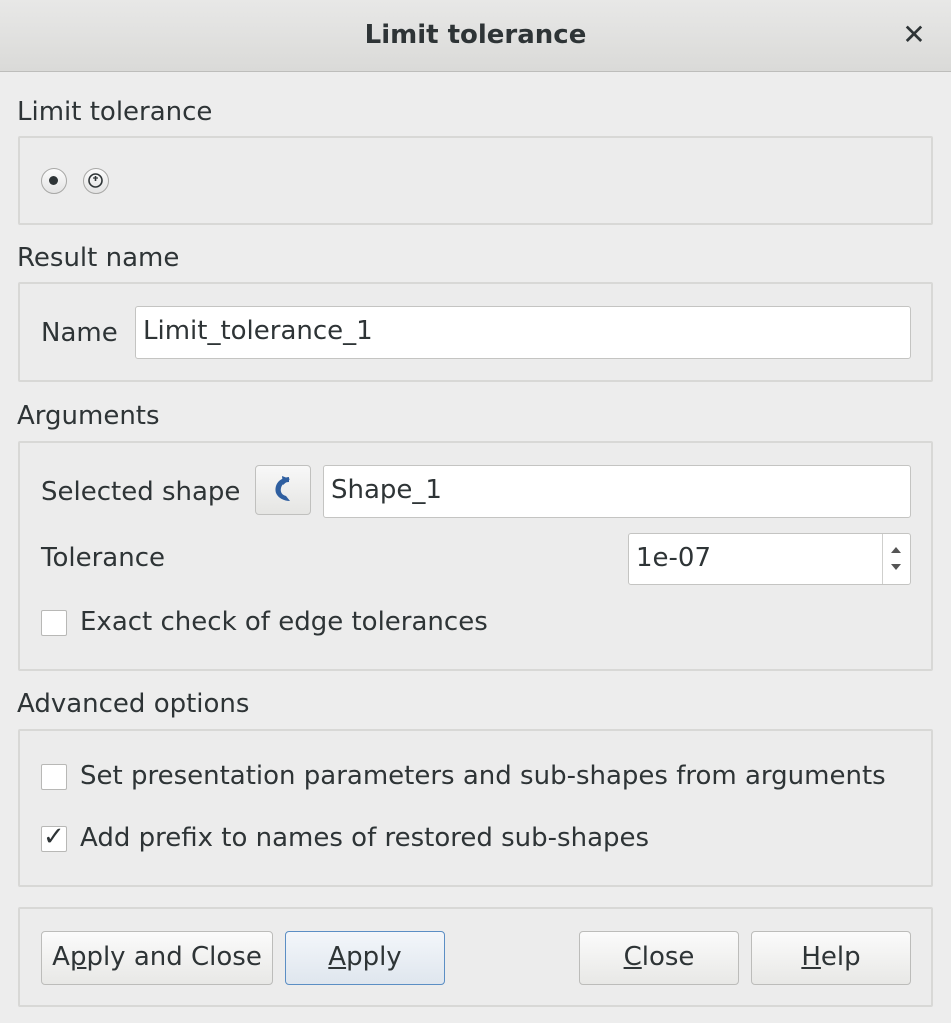 This screenshot has width=951, height=1023. Describe the element at coordinates (674, 558) in the screenshot. I see `tolerance-value: 1e-07` at that location.